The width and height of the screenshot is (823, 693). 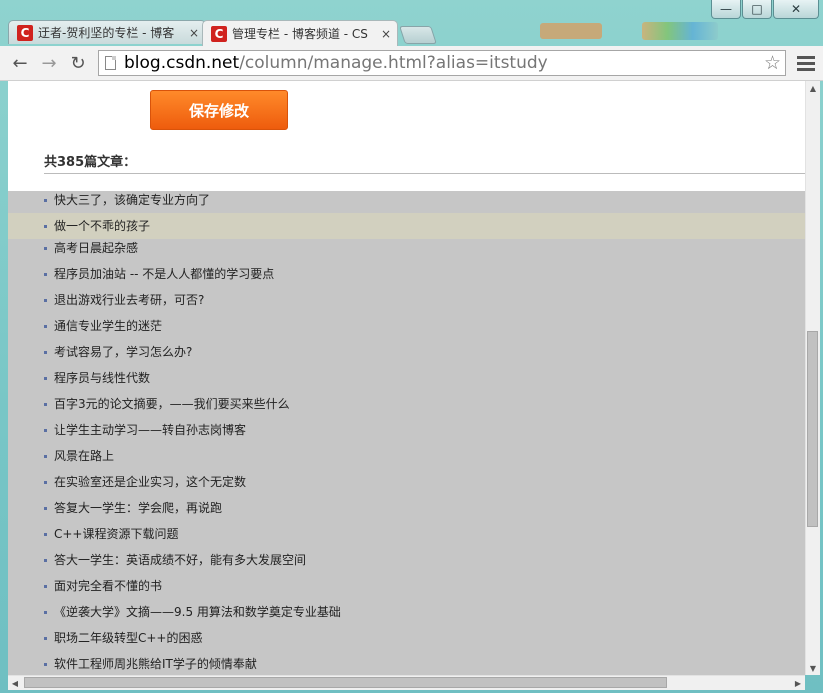 What do you see at coordinates (406, 590) in the screenshot?
I see `article-list-item: 面对完全看不懂的书` at bounding box center [406, 590].